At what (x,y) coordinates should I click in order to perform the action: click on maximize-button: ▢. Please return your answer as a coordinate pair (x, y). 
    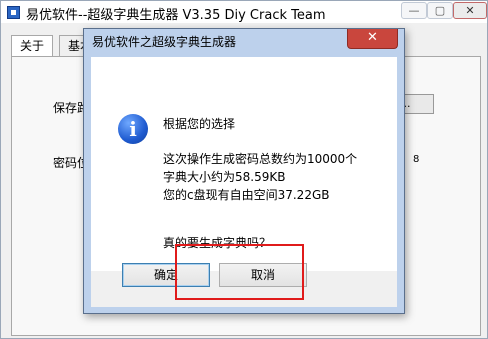
    Looking at the image, I should click on (440, 10).